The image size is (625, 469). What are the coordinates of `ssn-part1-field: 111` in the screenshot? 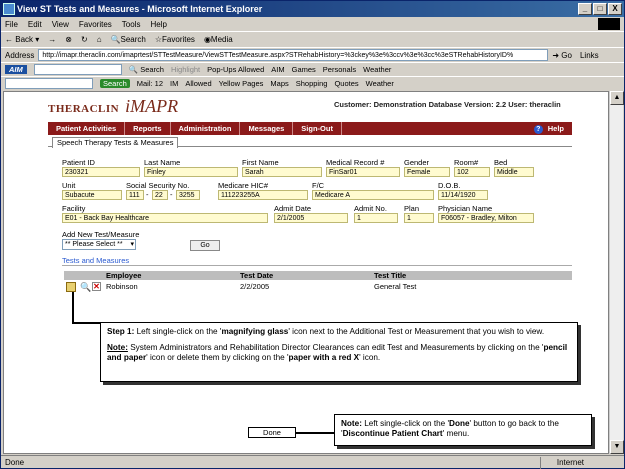 It's located at (135, 195).